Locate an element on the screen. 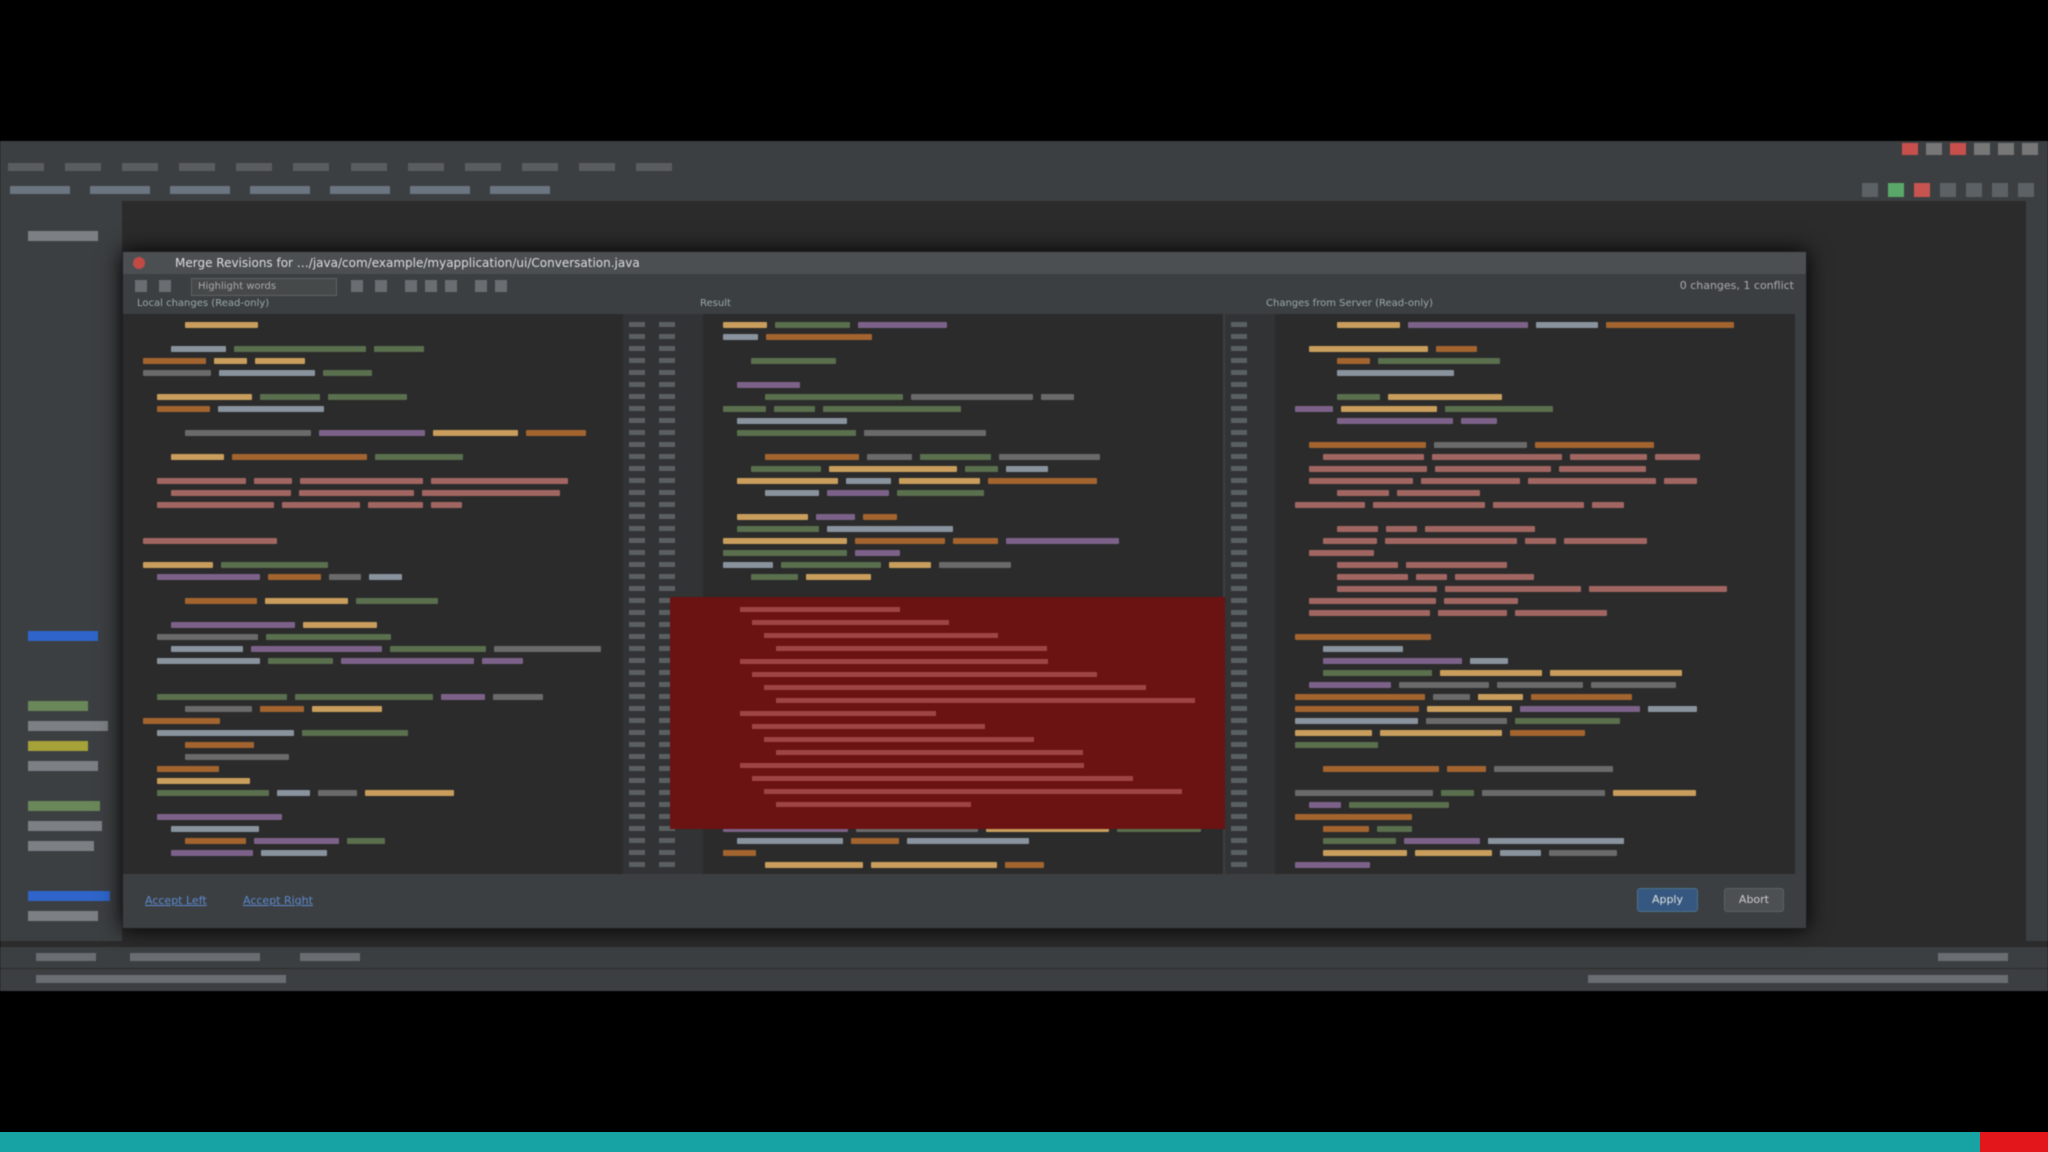 The width and height of the screenshot is (2048, 1152). menu-edit is located at coordinates (83, 167).